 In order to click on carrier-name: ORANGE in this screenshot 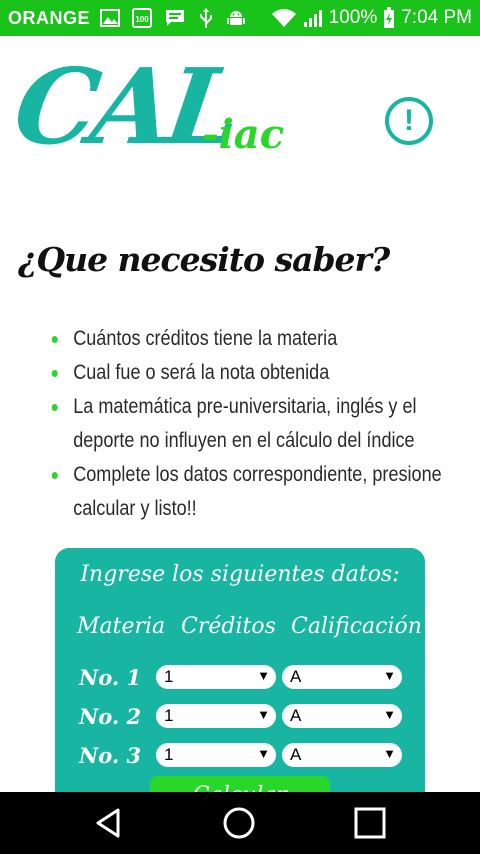, I will do `click(49, 17)`.